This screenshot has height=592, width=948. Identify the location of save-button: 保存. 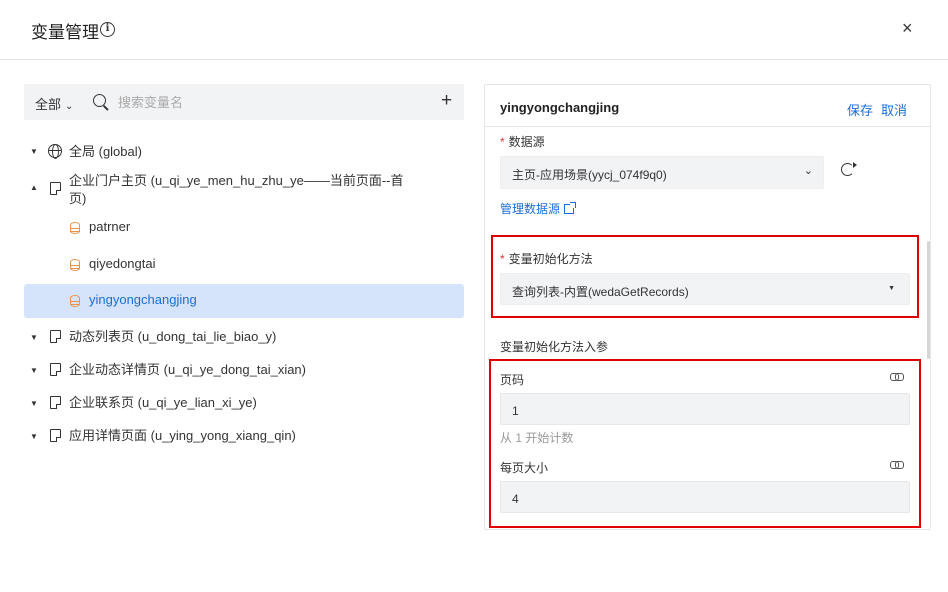
(860, 109).